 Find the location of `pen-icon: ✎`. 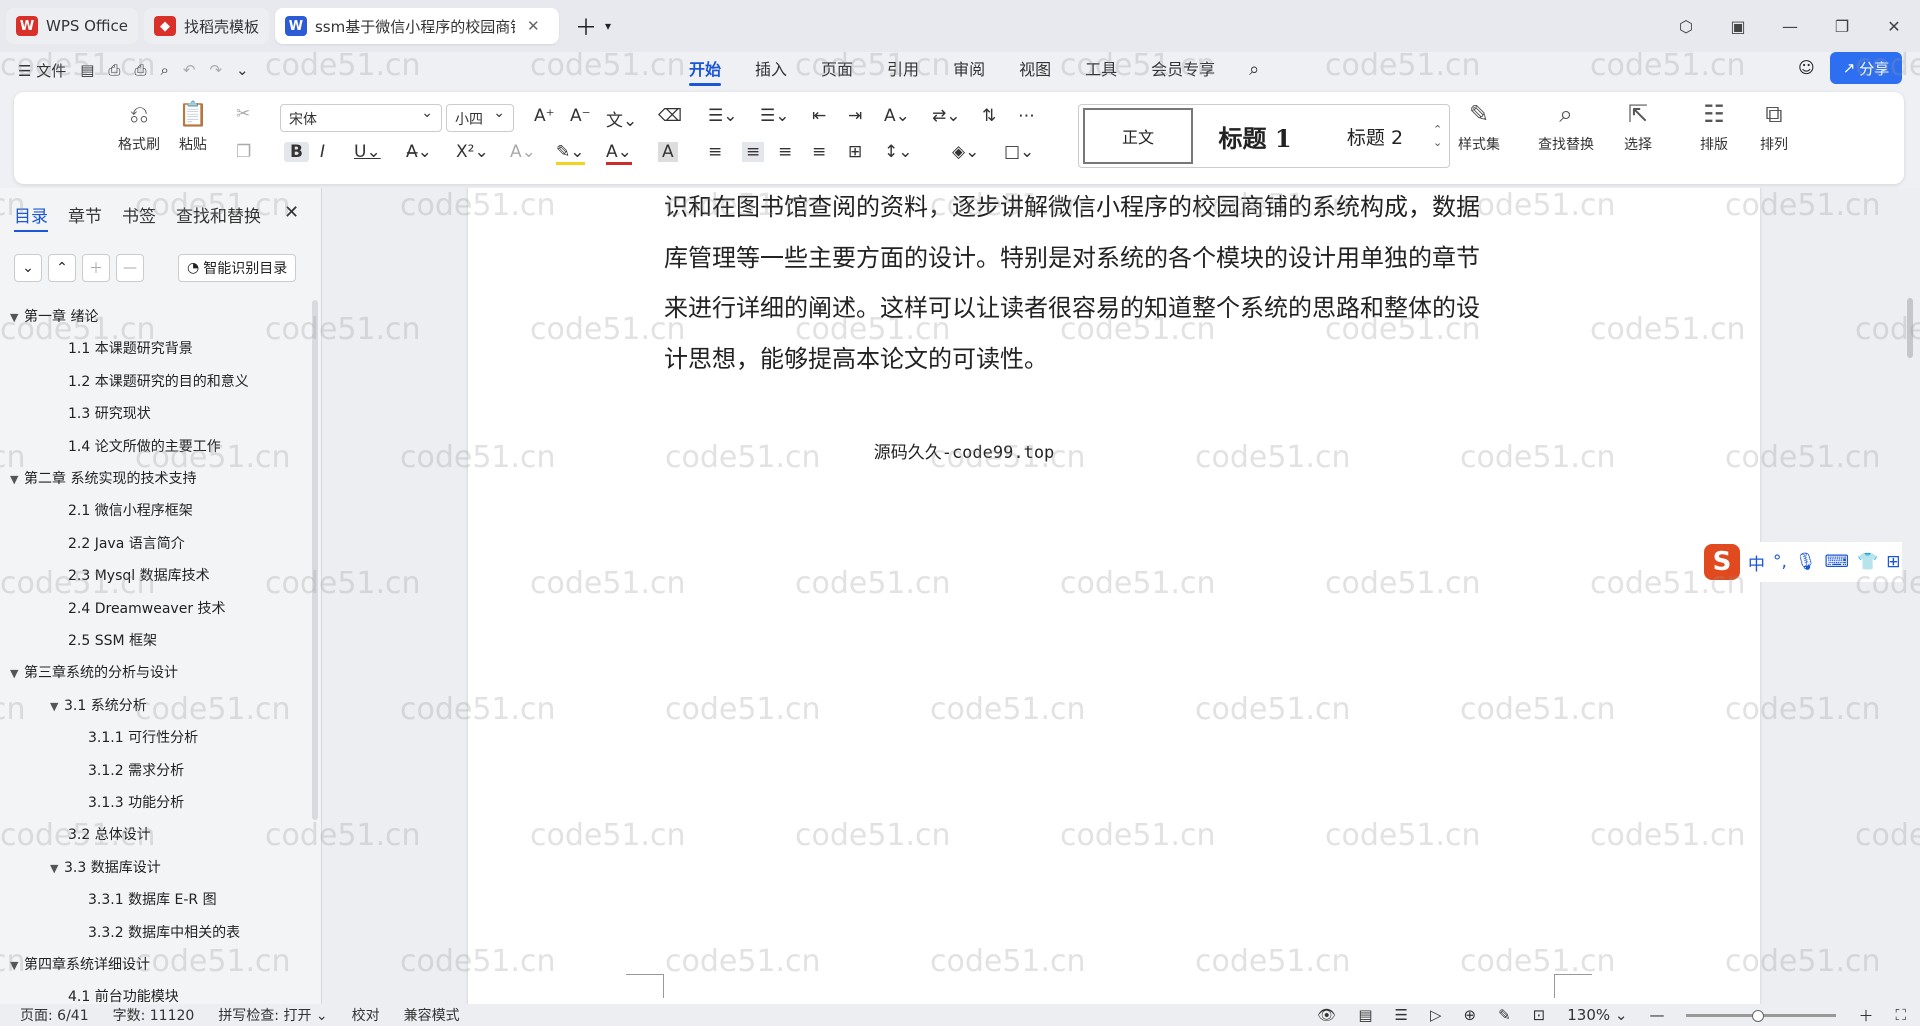

pen-icon: ✎ is located at coordinates (1504, 1015).